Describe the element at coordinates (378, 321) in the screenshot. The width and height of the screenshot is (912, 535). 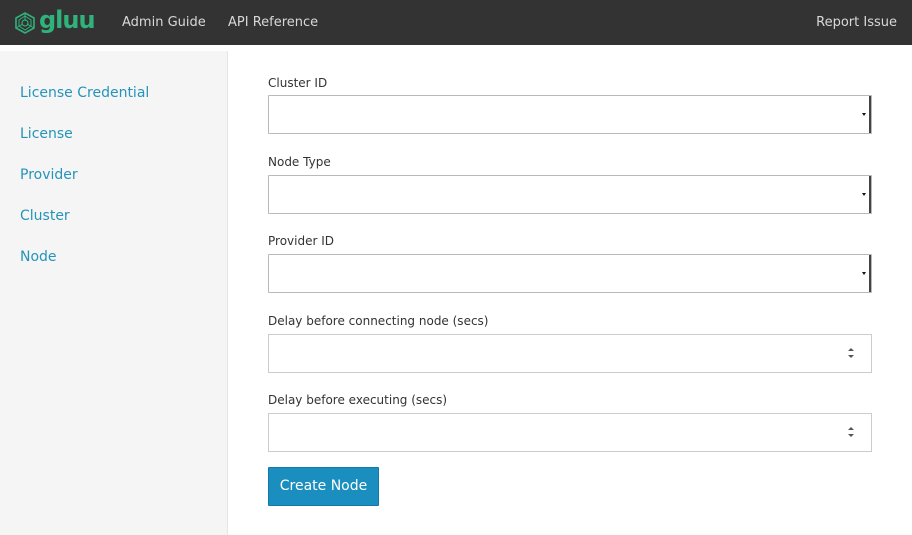
I see `delay-connecting-label: Delay before connecting node (secs)` at that location.